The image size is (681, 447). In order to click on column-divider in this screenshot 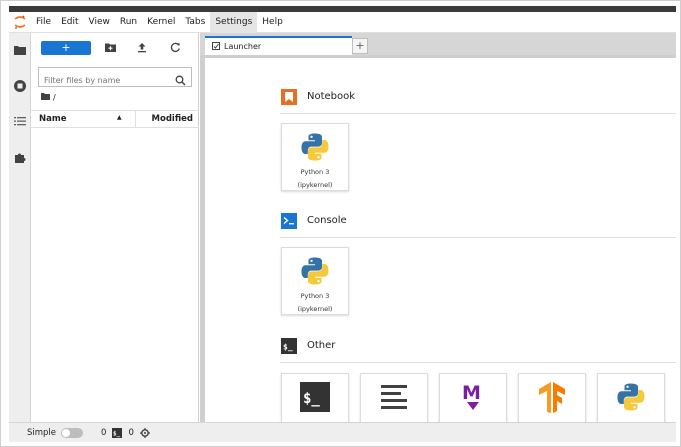, I will do `click(135, 119)`.